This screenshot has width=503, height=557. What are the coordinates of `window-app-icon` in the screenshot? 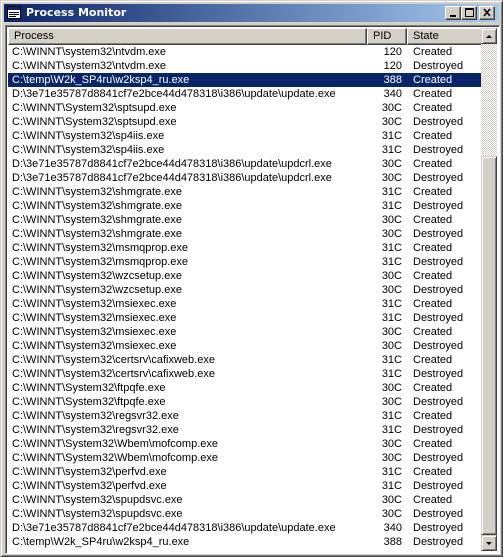 It's located at (14, 12).